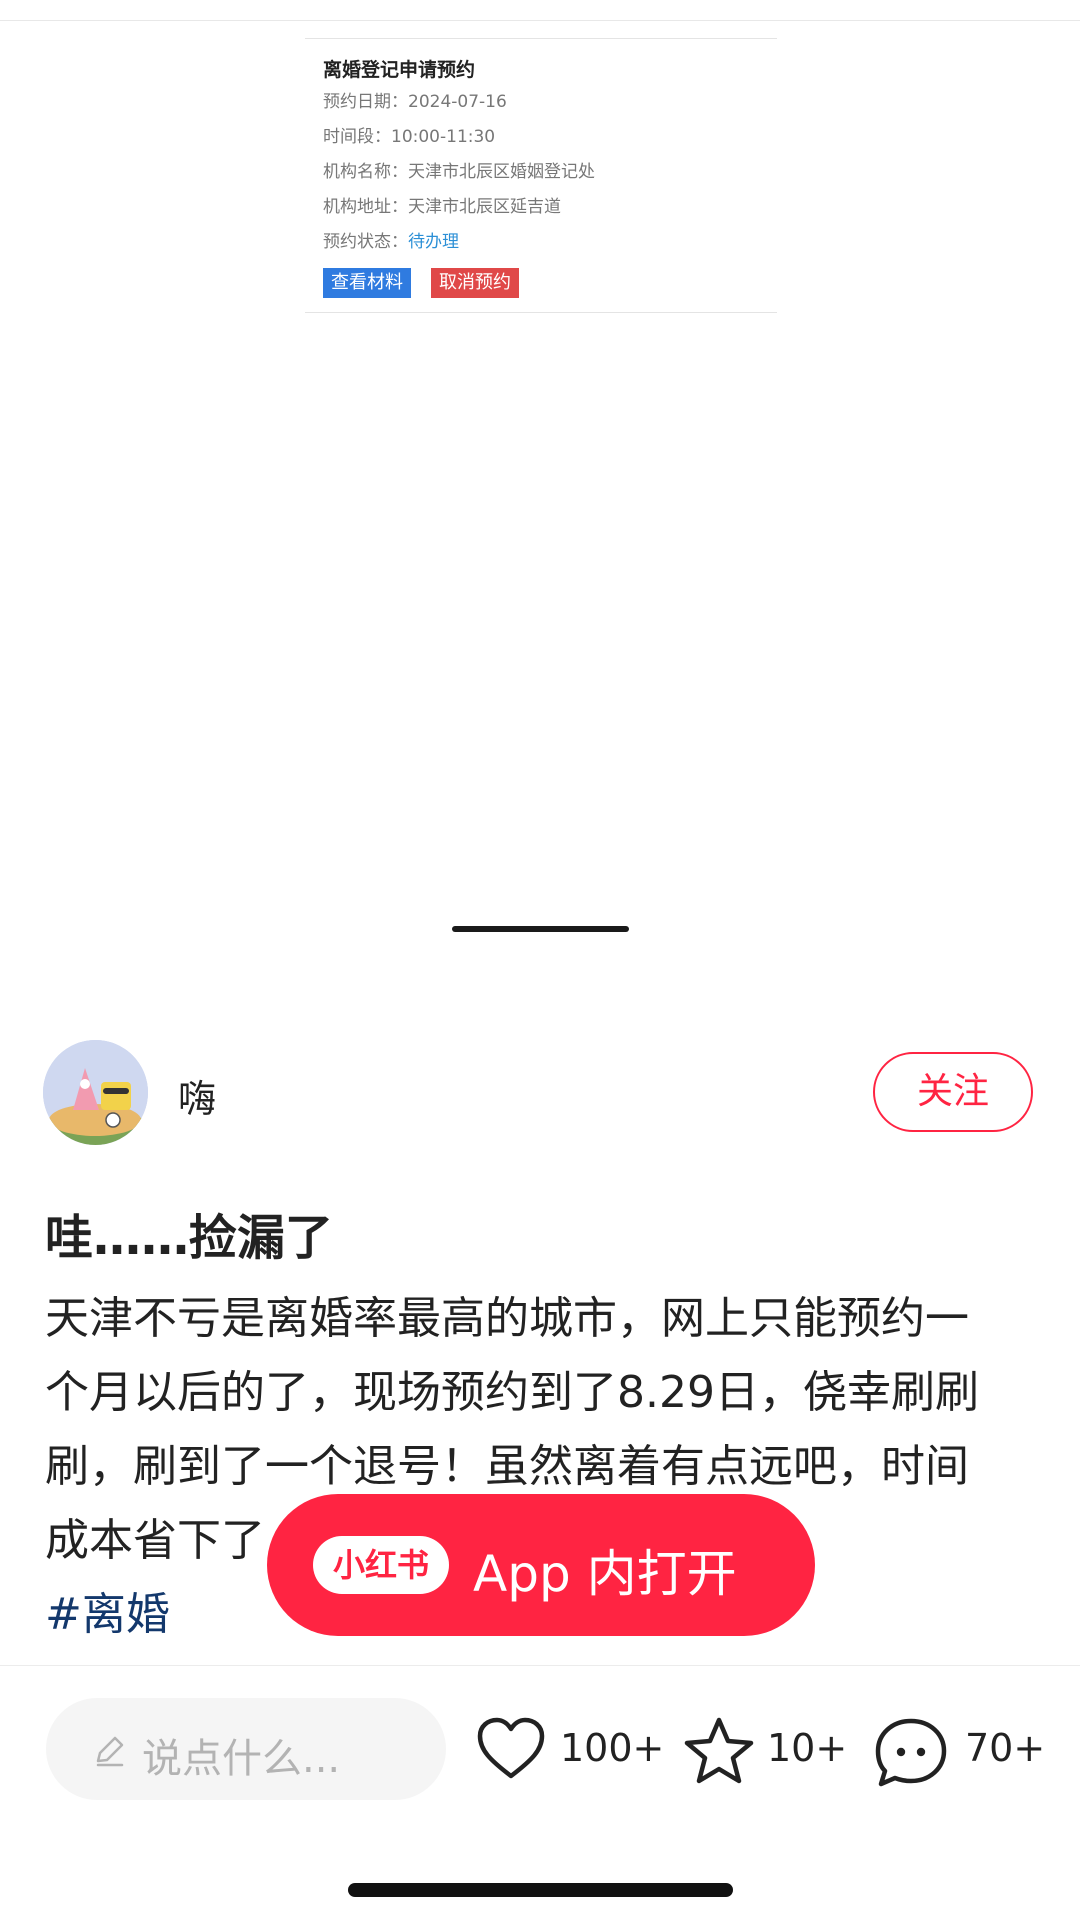 The image size is (1080, 1917). I want to click on post-body-line: 天津不亏是离婚率最高的城市，网上只能预约一, so click(507, 1318).